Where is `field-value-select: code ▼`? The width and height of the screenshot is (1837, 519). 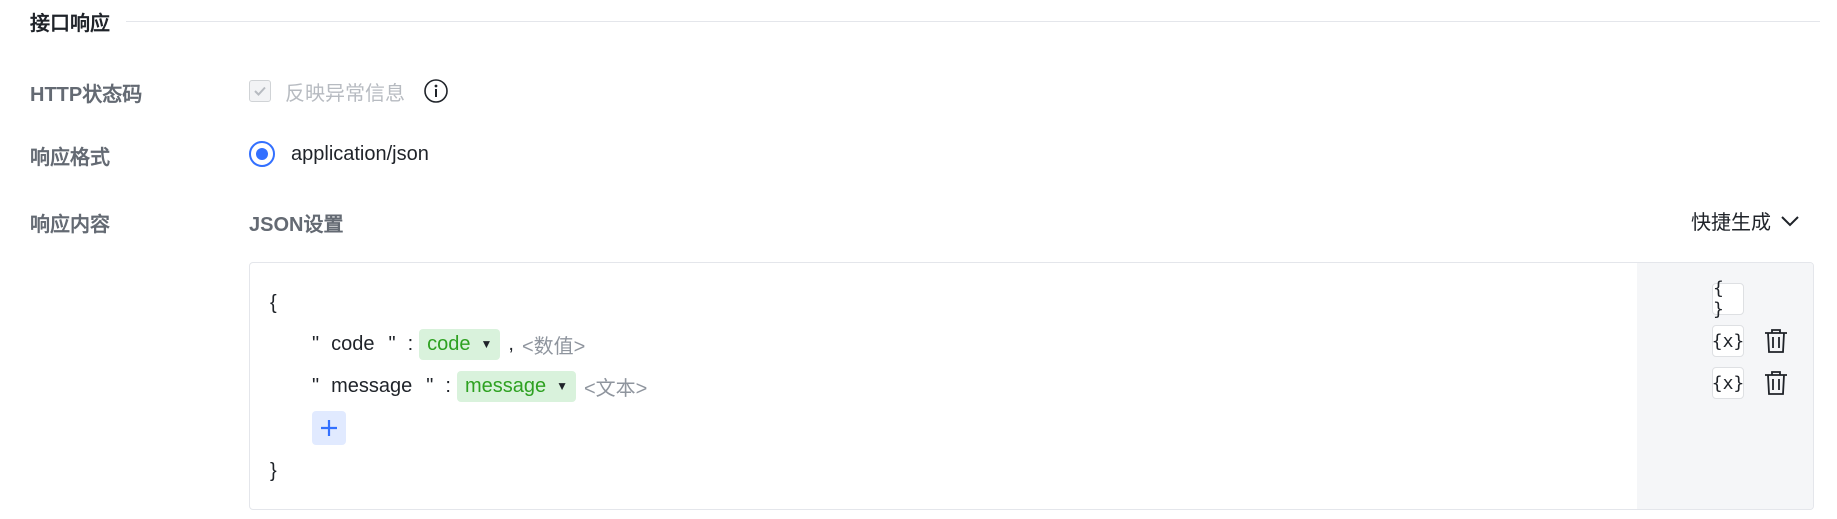 field-value-select: code ▼ is located at coordinates (460, 344).